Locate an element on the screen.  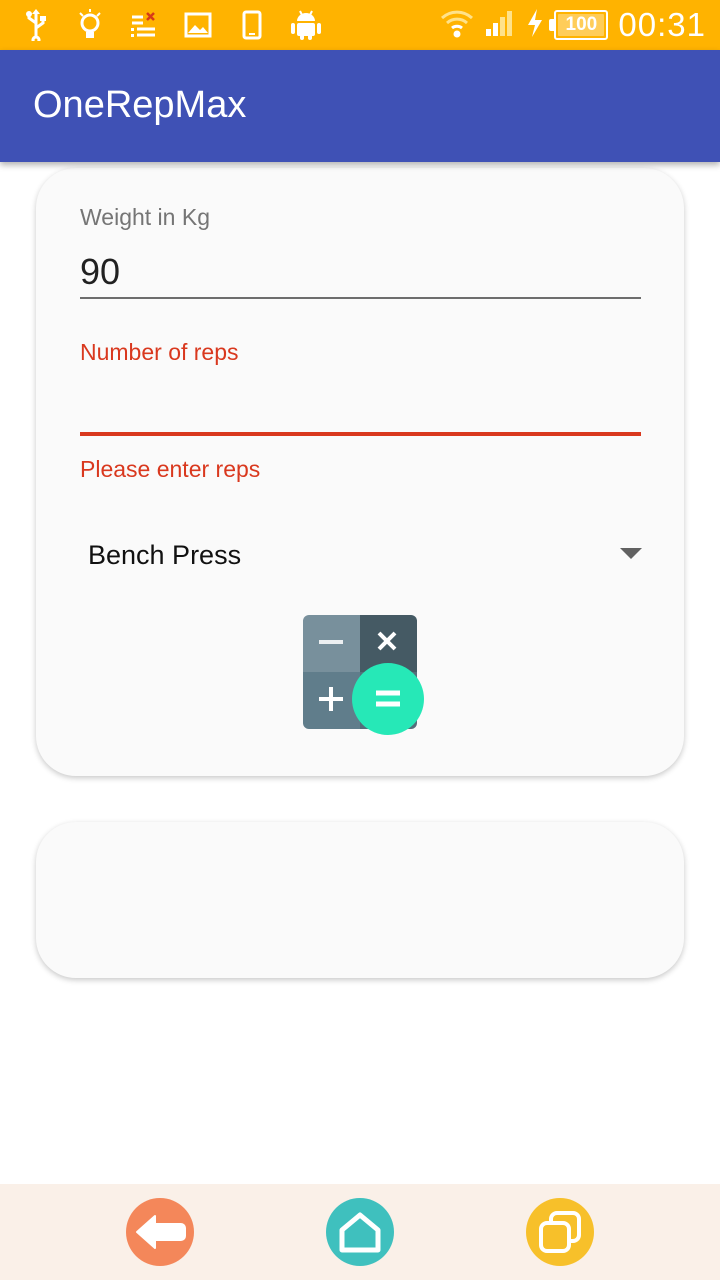
home-button is located at coordinates (360, 1232).